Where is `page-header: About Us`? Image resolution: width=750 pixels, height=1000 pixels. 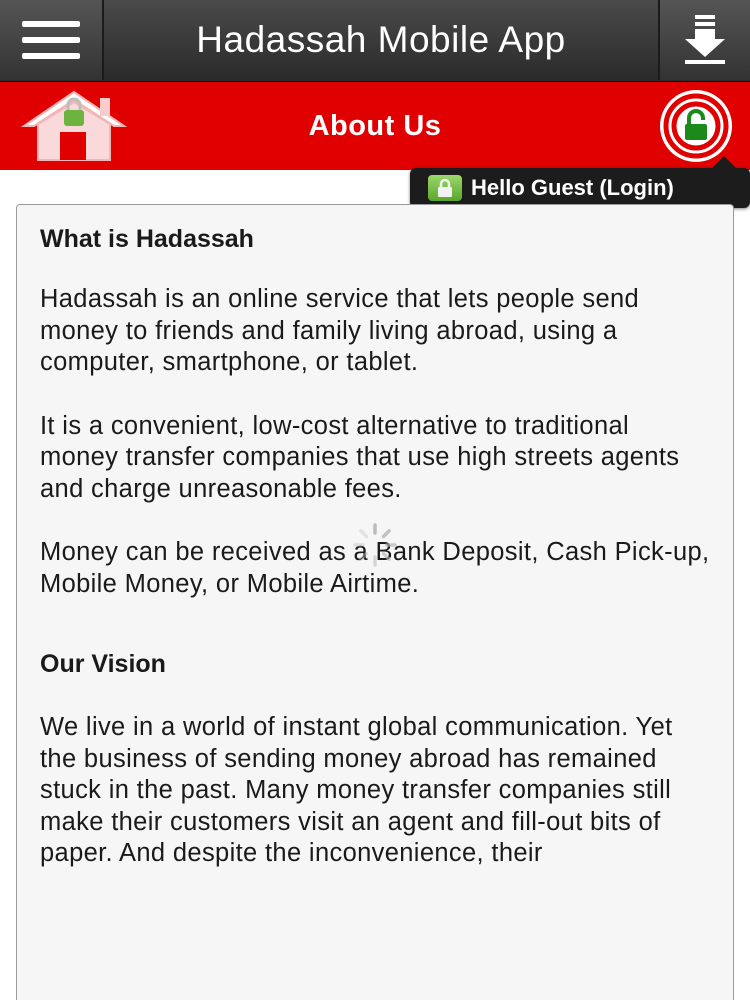 page-header: About Us is located at coordinates (375, 126).